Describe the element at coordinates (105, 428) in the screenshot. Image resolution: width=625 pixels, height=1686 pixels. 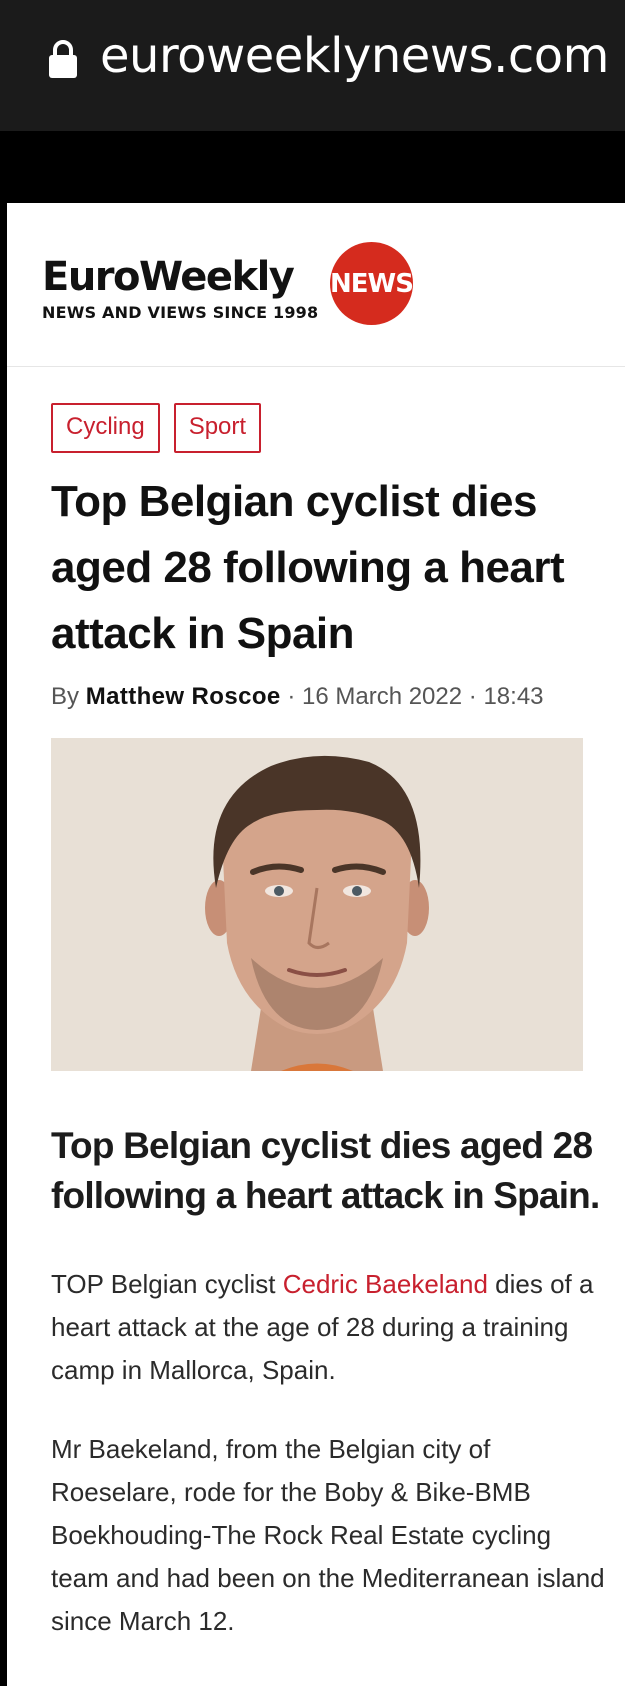
I see `category-tag-cycling: Cycling` at that location.